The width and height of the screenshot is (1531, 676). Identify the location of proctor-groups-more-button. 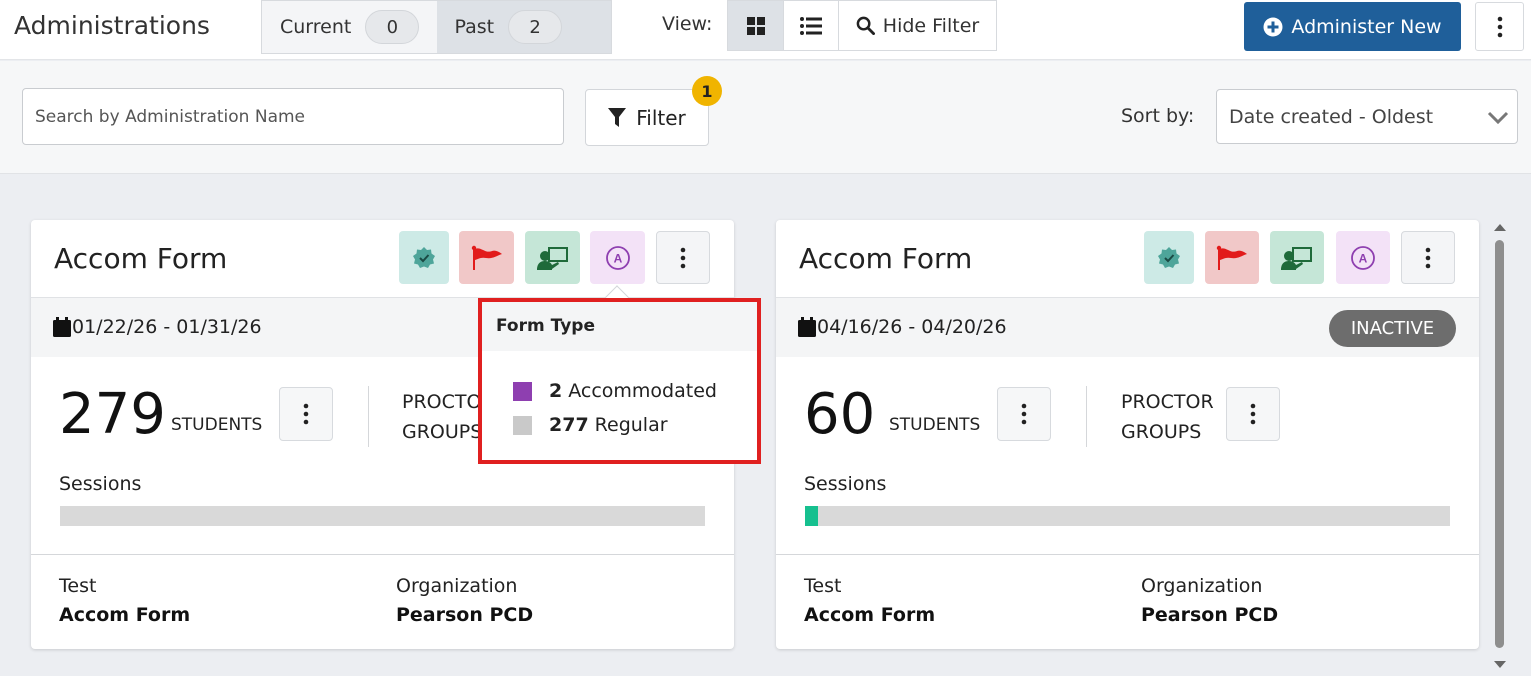
(1253, 414).